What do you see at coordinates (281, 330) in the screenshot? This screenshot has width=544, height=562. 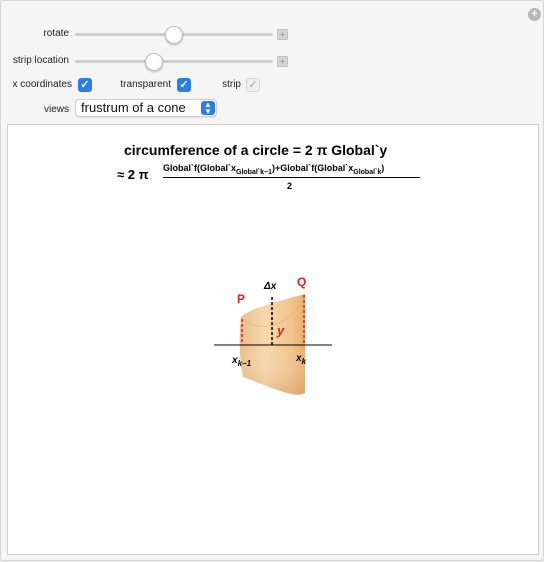 I see `label-y: y` at bounding box center [281, 330].